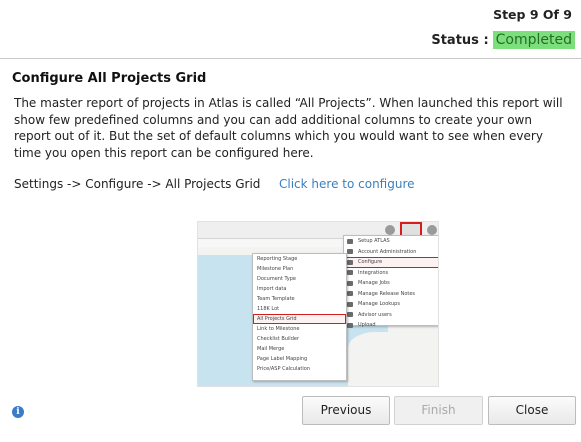 Image resolution: width=581 pixels, height=442 pixels. What do you see at coordinates (391, 252) in the screenshot?
I see `settings-menu-item: Account Administration` at bounding box center [391, 252].